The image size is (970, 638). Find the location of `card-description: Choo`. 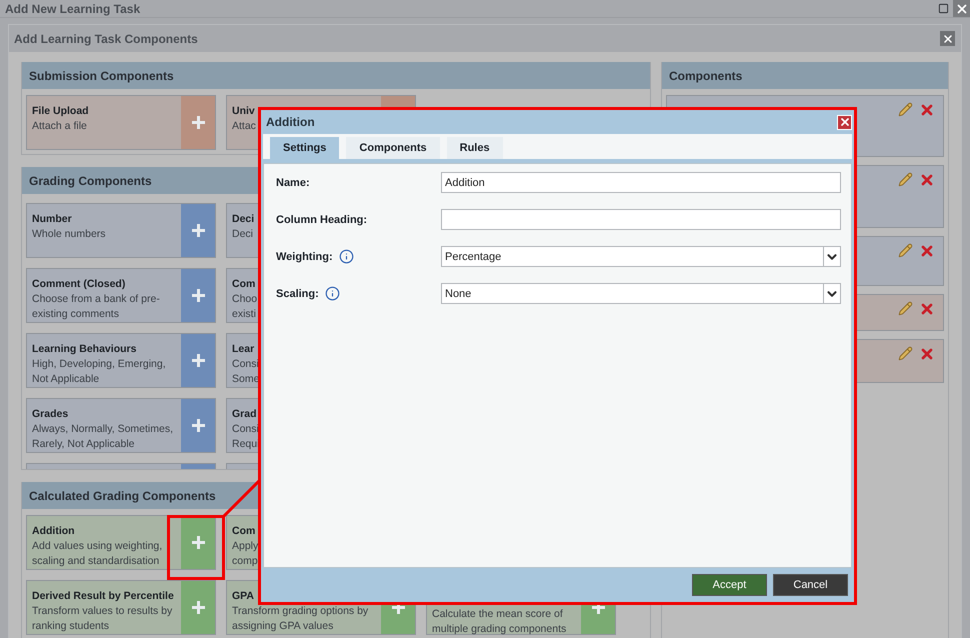

card-description: Choo is located at coordinates (245, 299).